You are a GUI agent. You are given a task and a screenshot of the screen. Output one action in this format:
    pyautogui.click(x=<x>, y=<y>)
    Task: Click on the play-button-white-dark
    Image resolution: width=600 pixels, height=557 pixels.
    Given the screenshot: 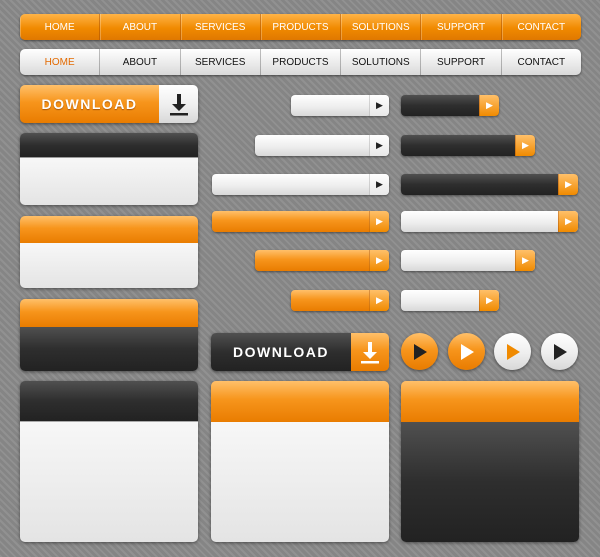 What is the action you would take?
    pyautogui.click(x=559, y=351)
    